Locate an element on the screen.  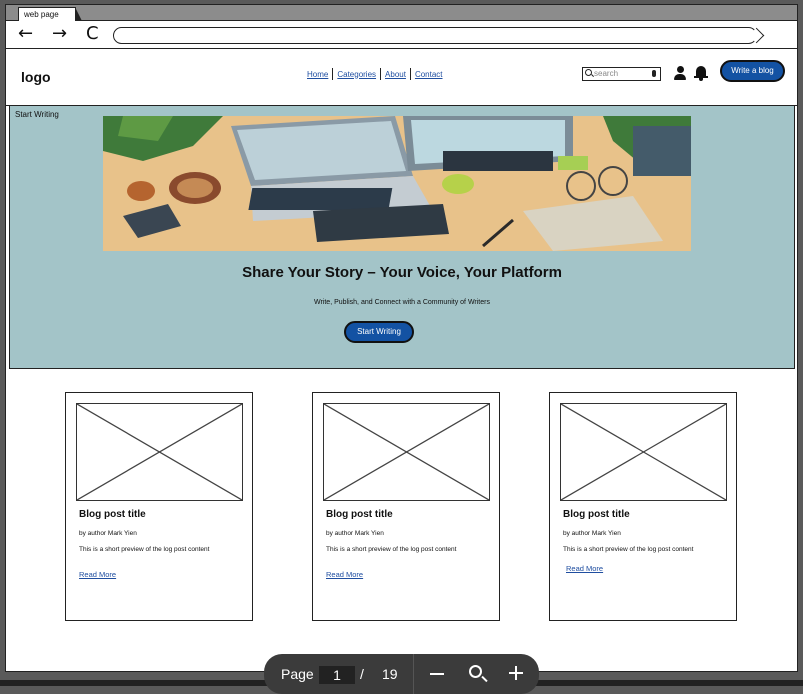
nav-contact-link: Contact is located at coordinates (429, 74).